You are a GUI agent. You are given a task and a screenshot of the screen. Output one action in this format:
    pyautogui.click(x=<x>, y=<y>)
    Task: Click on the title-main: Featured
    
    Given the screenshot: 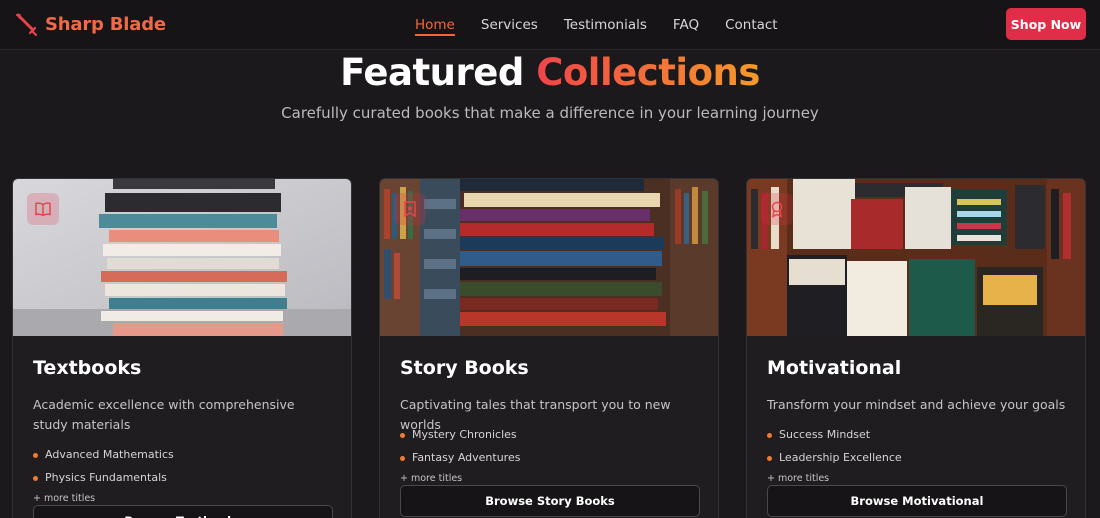 What is the action you would take?
    pyautogui.click(x=432, y=72)
    